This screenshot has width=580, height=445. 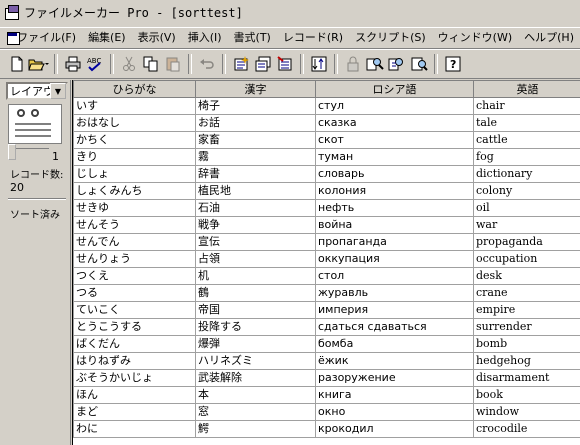 What do you see at coordinates (134, 225) in the screenshot?
I see `hiragana-cell: せんそう` at bounding box center [134, 225].